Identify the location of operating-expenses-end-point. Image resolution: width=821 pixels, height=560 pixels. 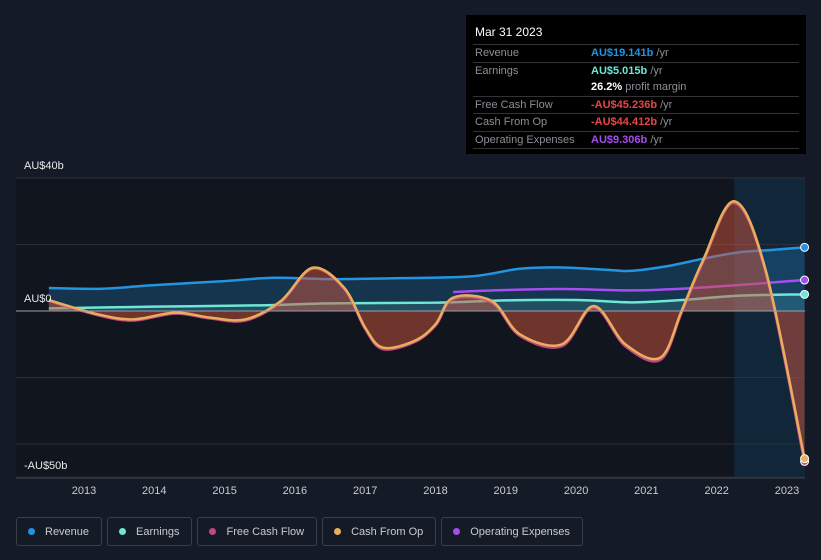
(805, 280).